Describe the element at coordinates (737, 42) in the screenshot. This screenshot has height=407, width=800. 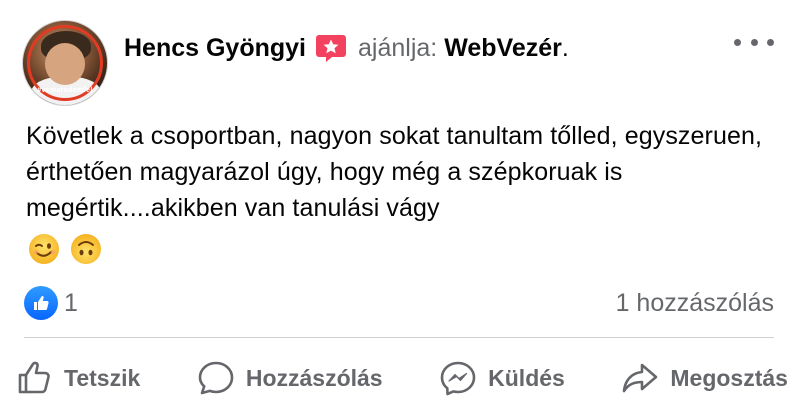
I see `more-dots-icon` at that location.